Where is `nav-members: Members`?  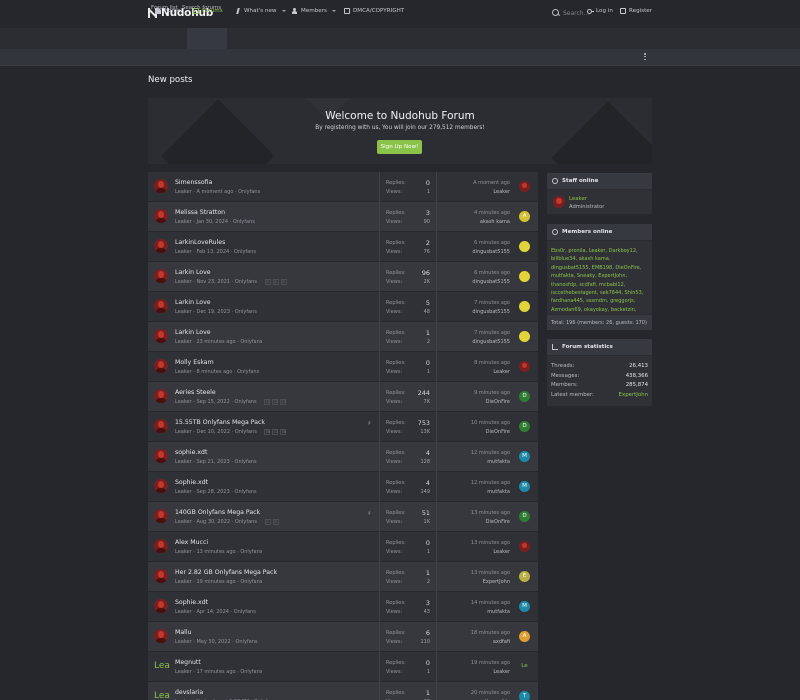
nav-members: Members is located at coordinates (314, 10).